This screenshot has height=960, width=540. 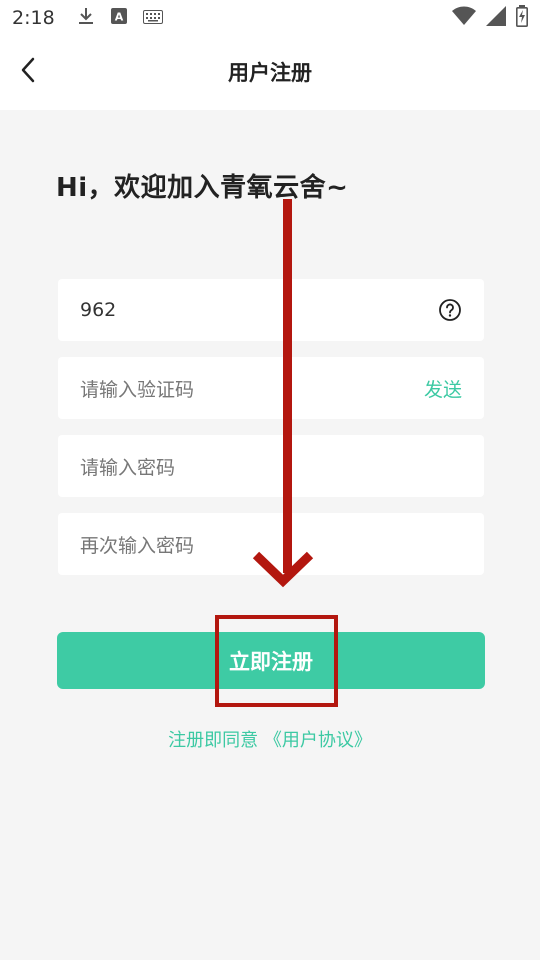 What do you see at coordinates (464, 18) in the screenshot?
I see `wifi-icon` at bounding box center [464, 18].